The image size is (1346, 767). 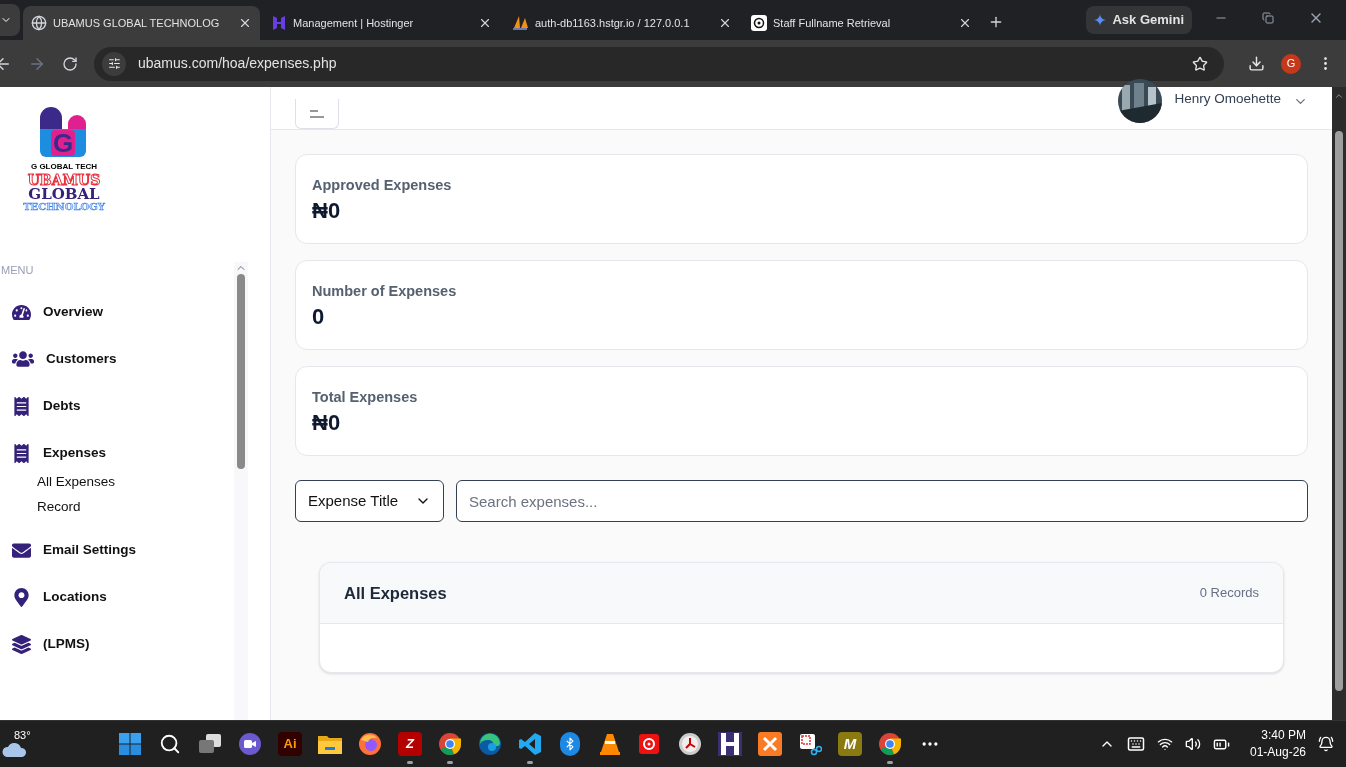 What do you see at coordinates (23, 359) in the screenshot?
I see `users-icon` at bounding box center [23, 359].